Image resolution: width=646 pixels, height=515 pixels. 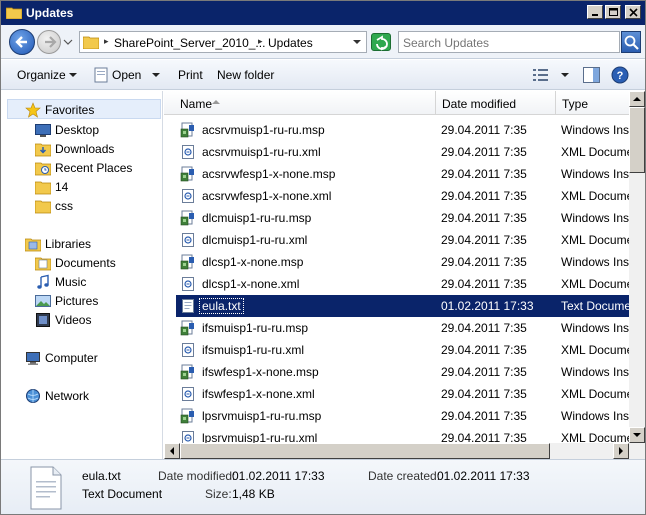 I want to click on minimize-button, so click(x=595, y=12).